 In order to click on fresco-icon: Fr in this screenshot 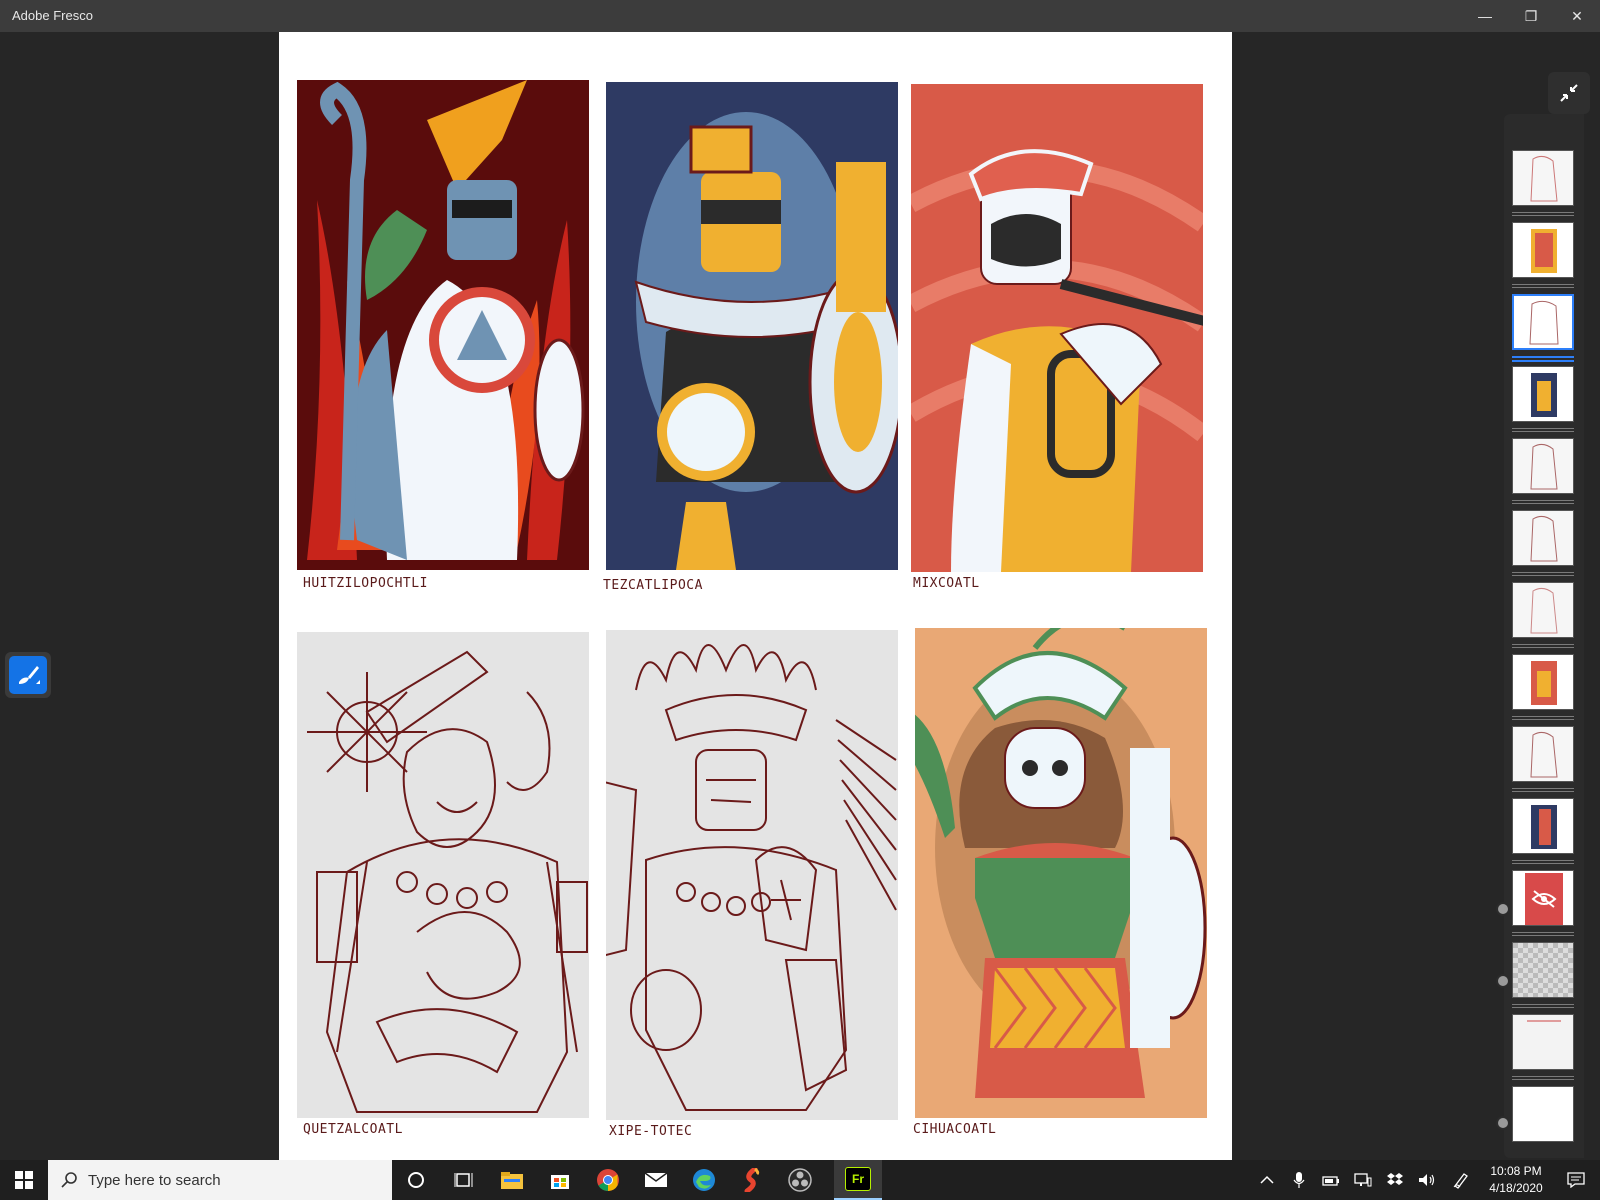, I will do `click(858, 1179)`.